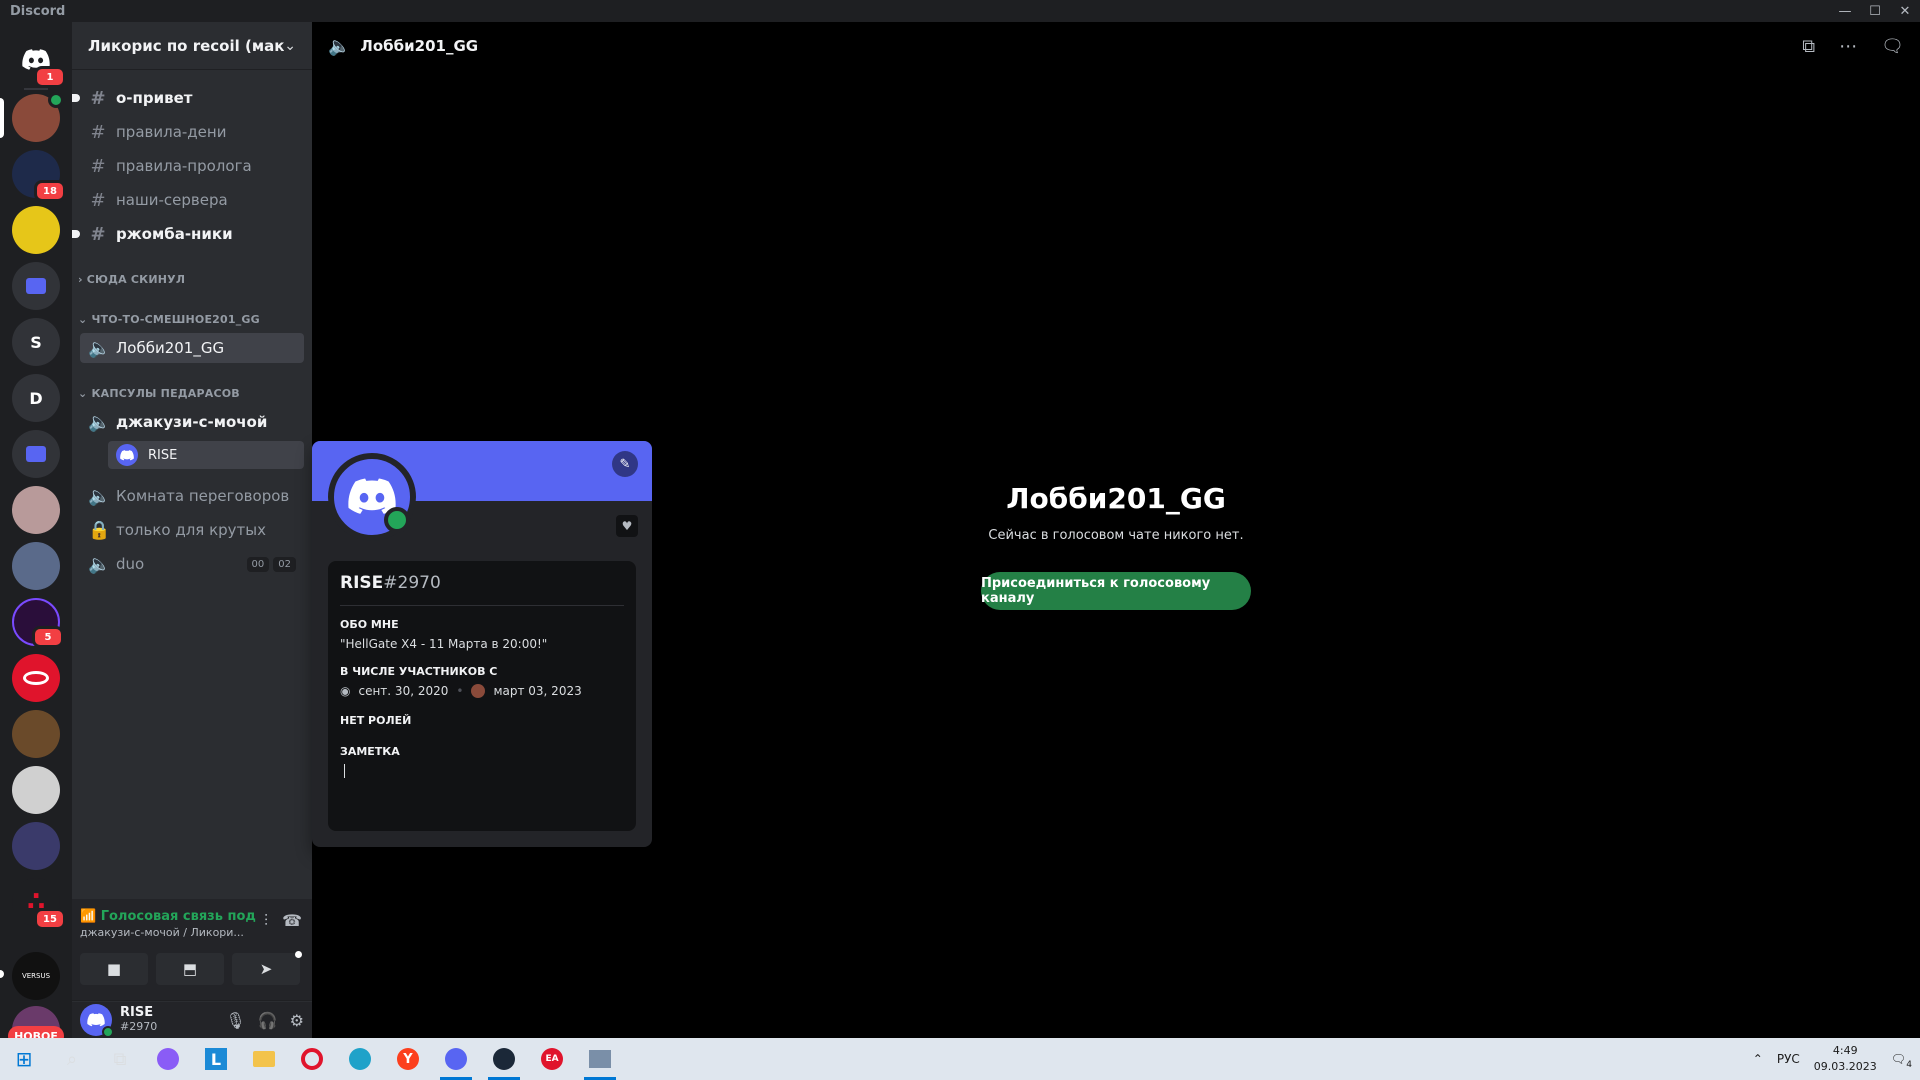  What do you see at coordinates (206, 455) in the screenshot?
I see `voice-user-rise: RISE` at bounding box center [206, 455].